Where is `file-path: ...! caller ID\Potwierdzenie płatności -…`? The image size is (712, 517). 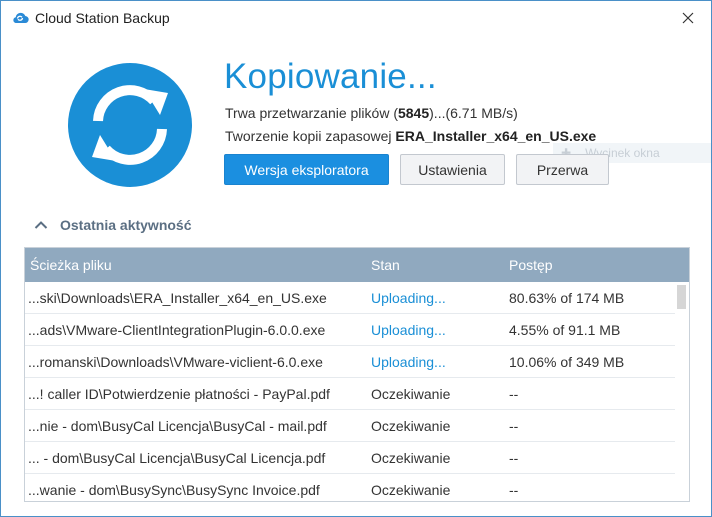 file-path: ...! caller ID\Potwierdzenie płatności -… is located at coordinates (179, 394).